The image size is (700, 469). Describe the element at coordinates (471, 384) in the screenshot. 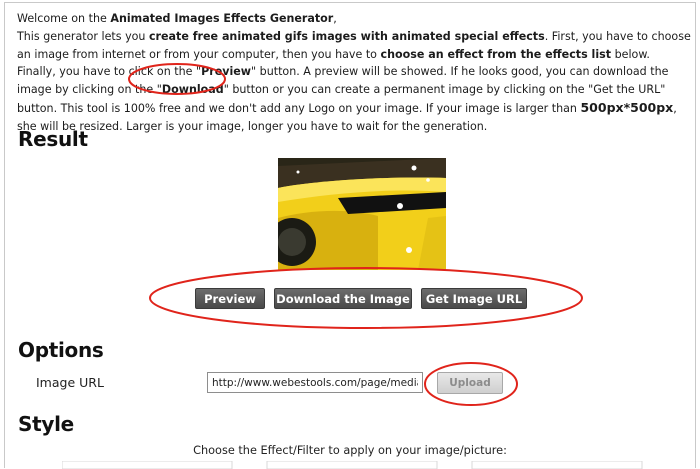

I see `upload-annotation` at that location.